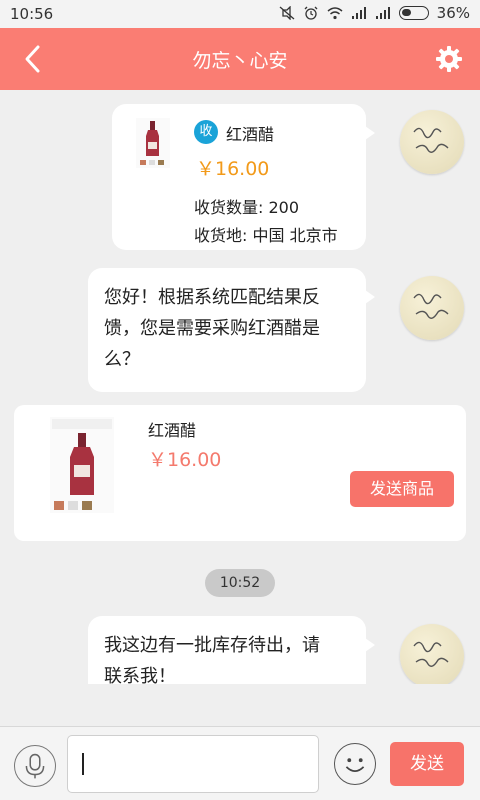  What do you see at coordinates (427, 764) in the screenshot?
I see `send-button: 发送` at bounding box center [427, 764].